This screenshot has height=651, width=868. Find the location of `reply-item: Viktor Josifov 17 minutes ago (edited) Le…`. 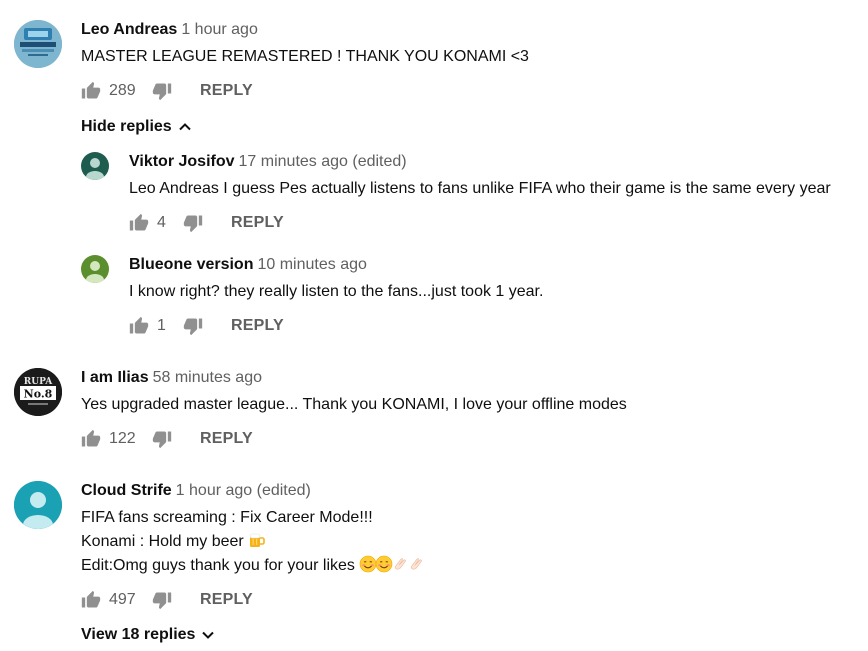

reply-item: Viktor Josifov 17 minutes ago (edited) Le… is located at coordinates (456, 193).